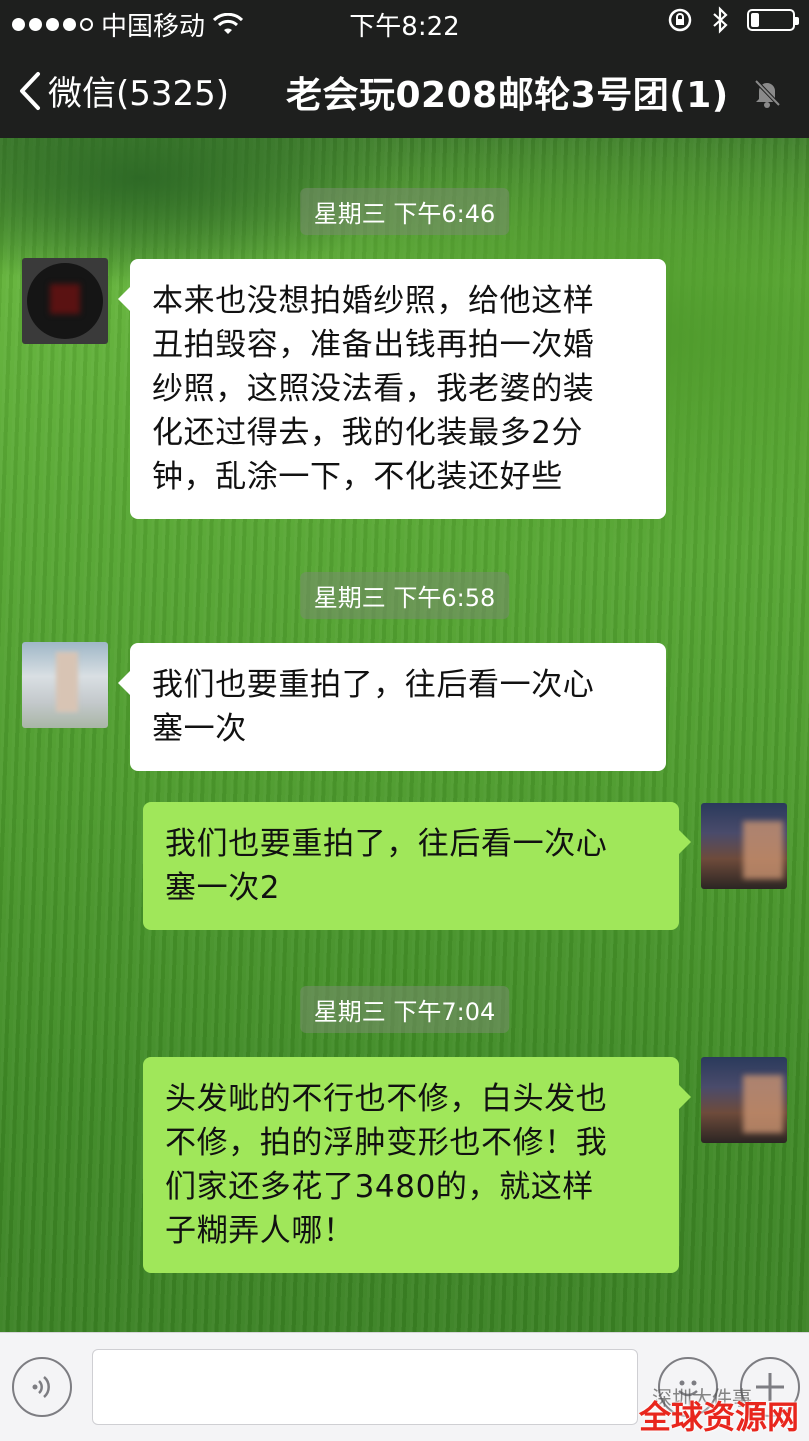  Describe the element at coordinates (404, 1009) in the screenshot. I see `timestamp: 星期三 下午7:04` at that location.